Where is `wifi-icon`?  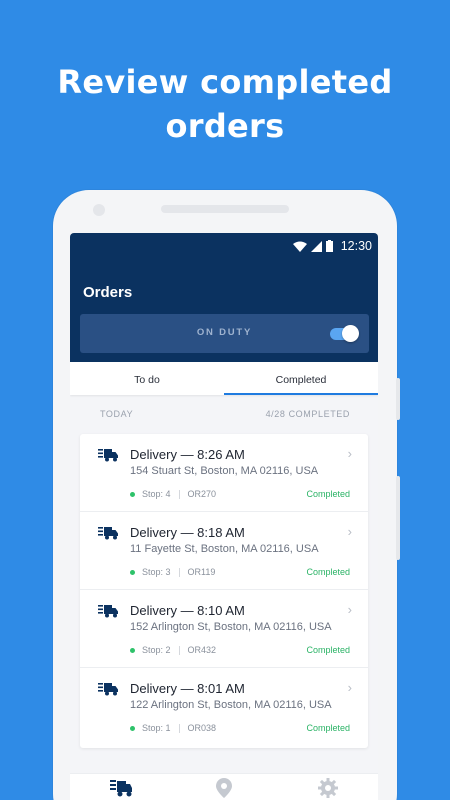
wifi-icon is located at coordinates (299, 246).